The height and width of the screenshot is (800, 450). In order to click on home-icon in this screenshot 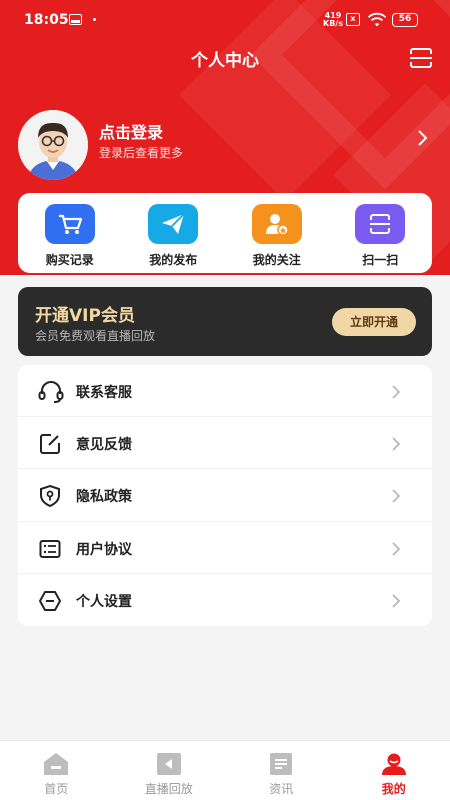, I will do `click(56, 764)`.